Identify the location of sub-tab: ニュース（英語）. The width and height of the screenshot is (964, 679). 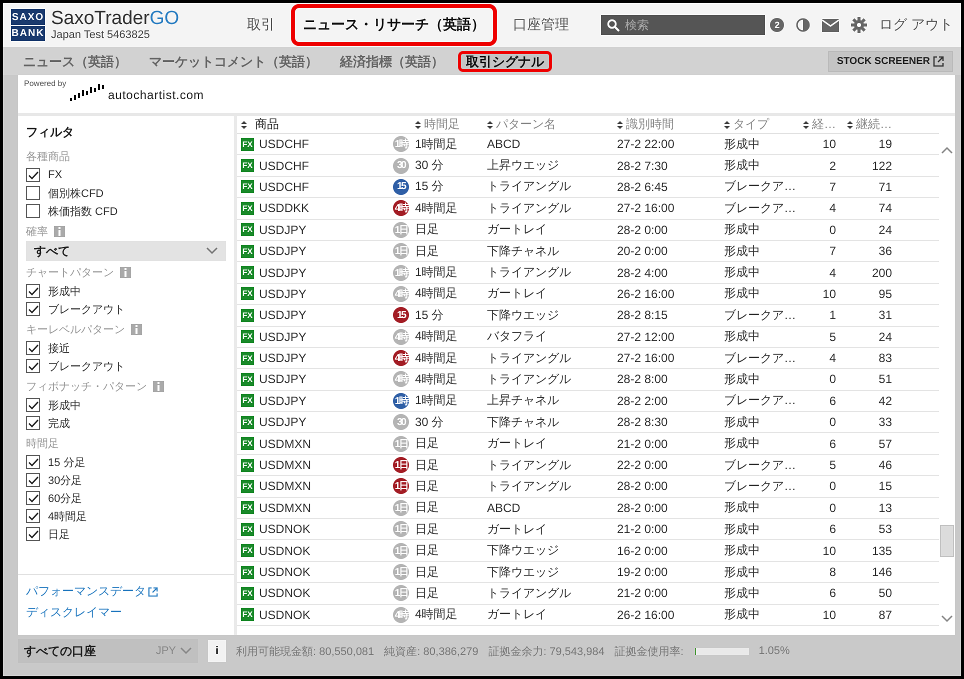
(75, 61).